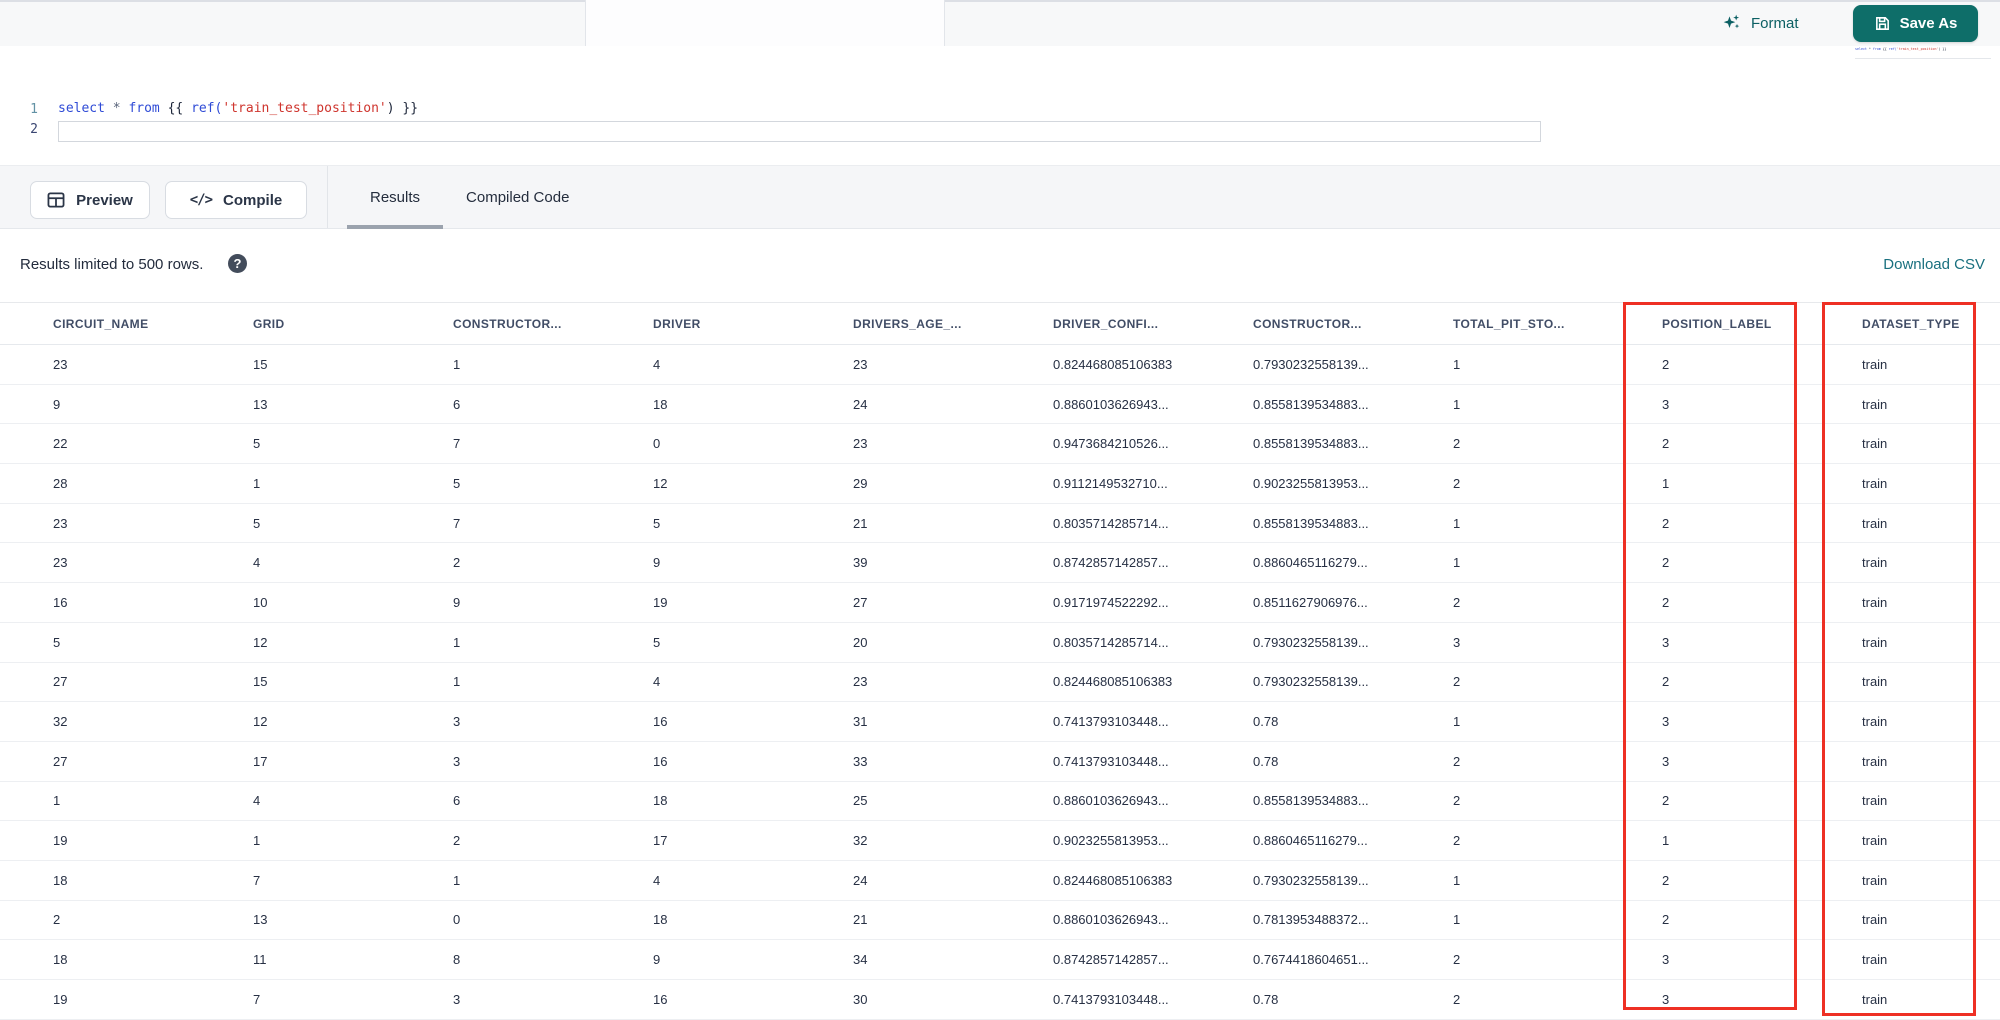  What do you see at coordinates (260, 602) in the screenshot?
I see `table-cell: 10` at bounding box center [260, 602].